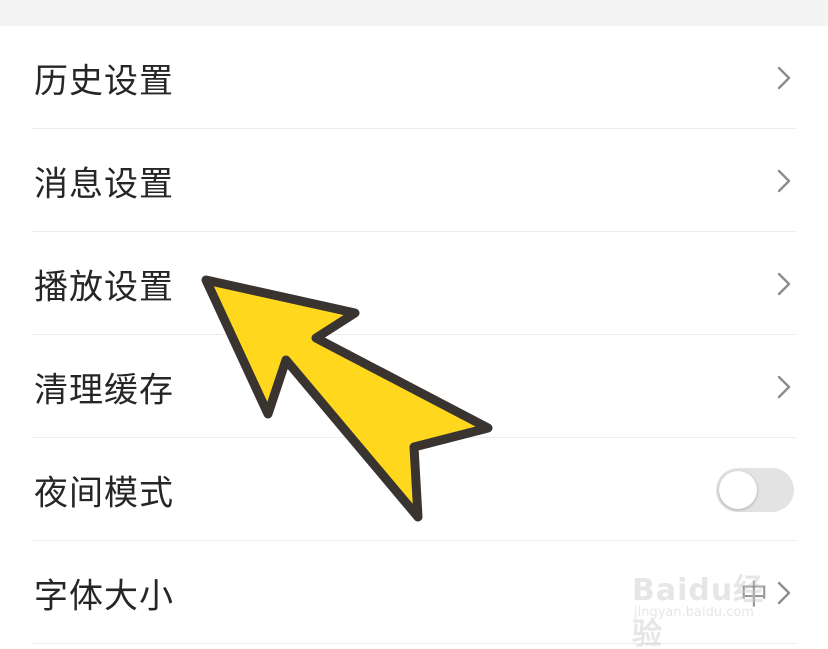 The image size is (828, 649). Describe the element at coordinates (104, 596) in the screenshot. I see `settings-row-label: 字体大小` at that location.